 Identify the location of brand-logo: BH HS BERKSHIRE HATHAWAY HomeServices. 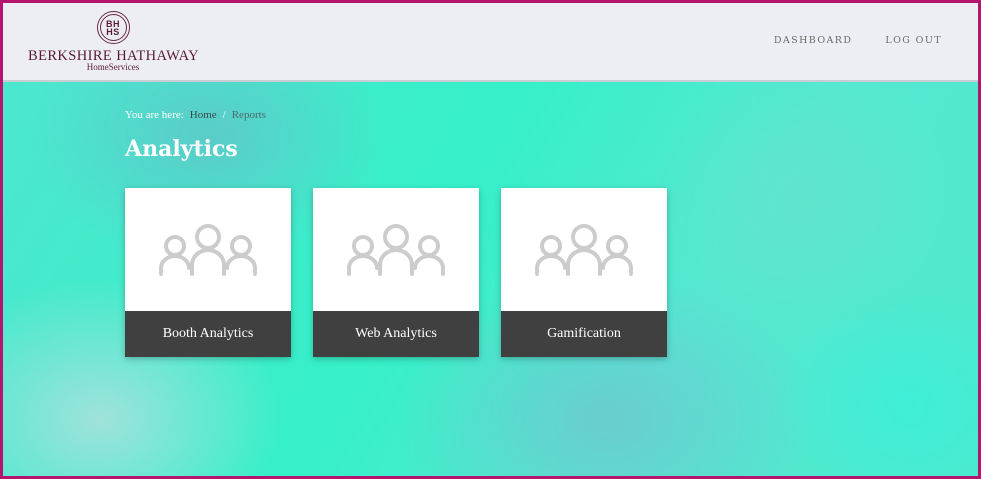
(113, 41).